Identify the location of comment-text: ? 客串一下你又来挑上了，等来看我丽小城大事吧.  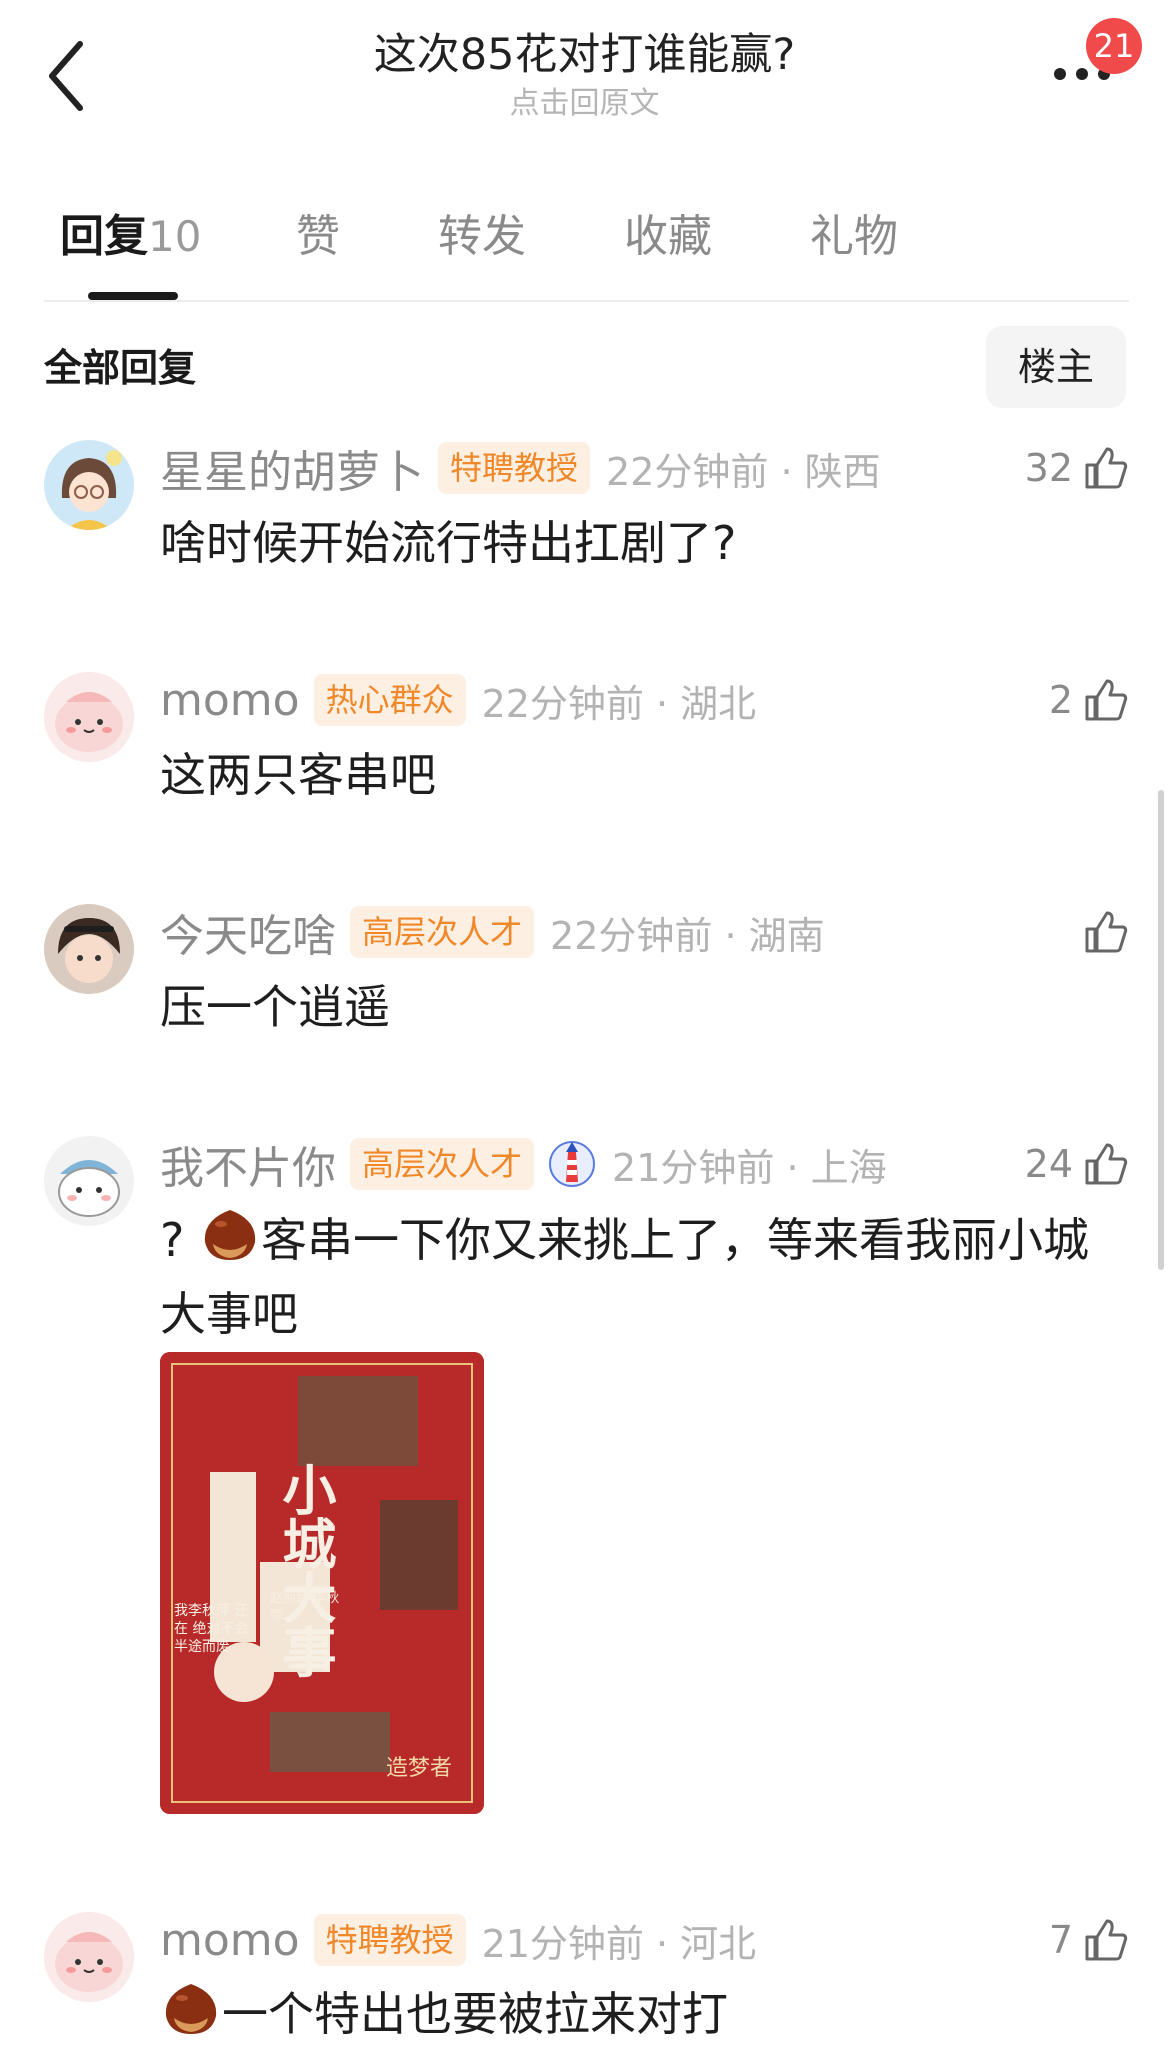
(640, 1276).